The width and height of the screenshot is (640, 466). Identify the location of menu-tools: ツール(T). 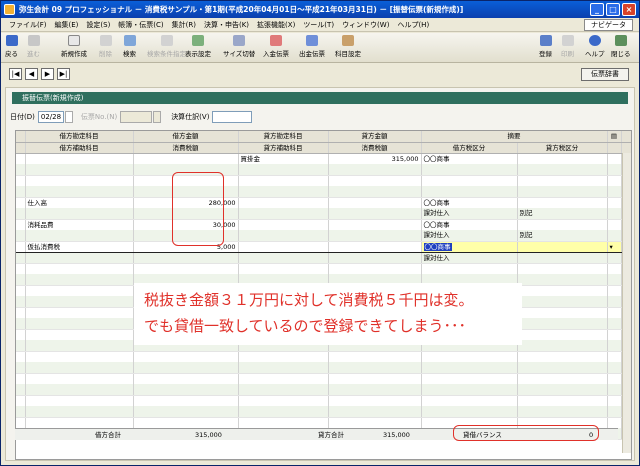
(318, 25).